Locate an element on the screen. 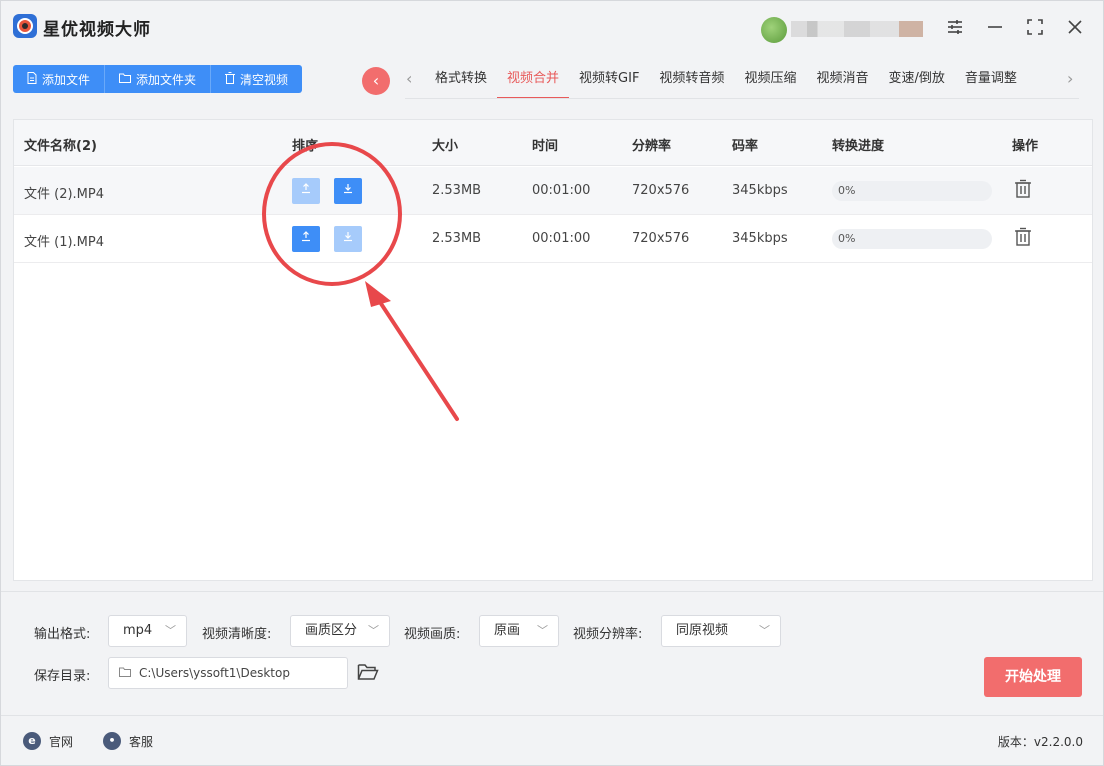  support-label: 客服 is located at coordinates (141, 741).